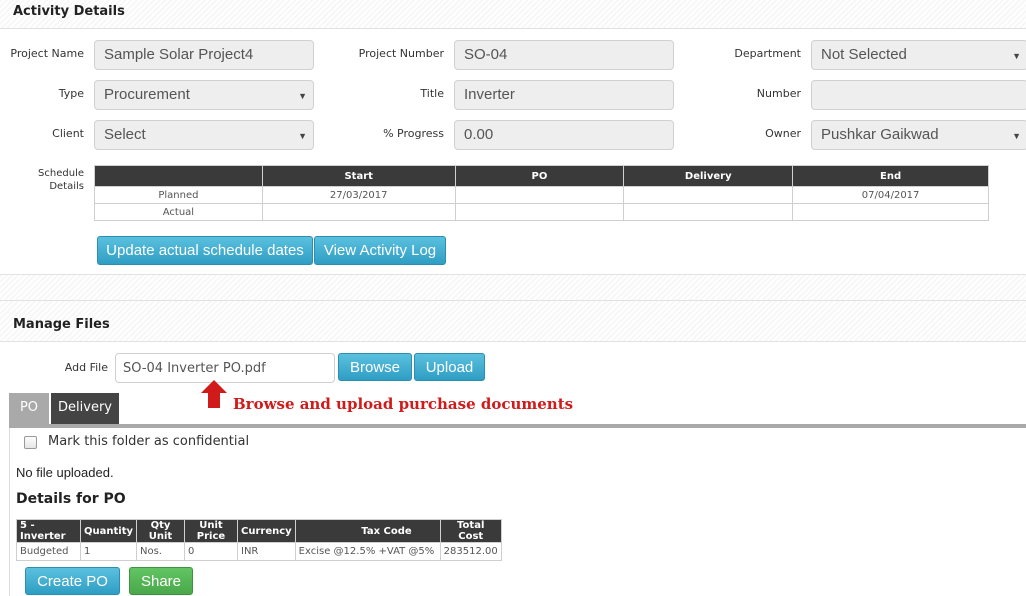  What do you see at coordinates (149, 441) in the screenshot?
I see `confidential-label: Mark this folder as confidential` at bounding box center [149, 441].